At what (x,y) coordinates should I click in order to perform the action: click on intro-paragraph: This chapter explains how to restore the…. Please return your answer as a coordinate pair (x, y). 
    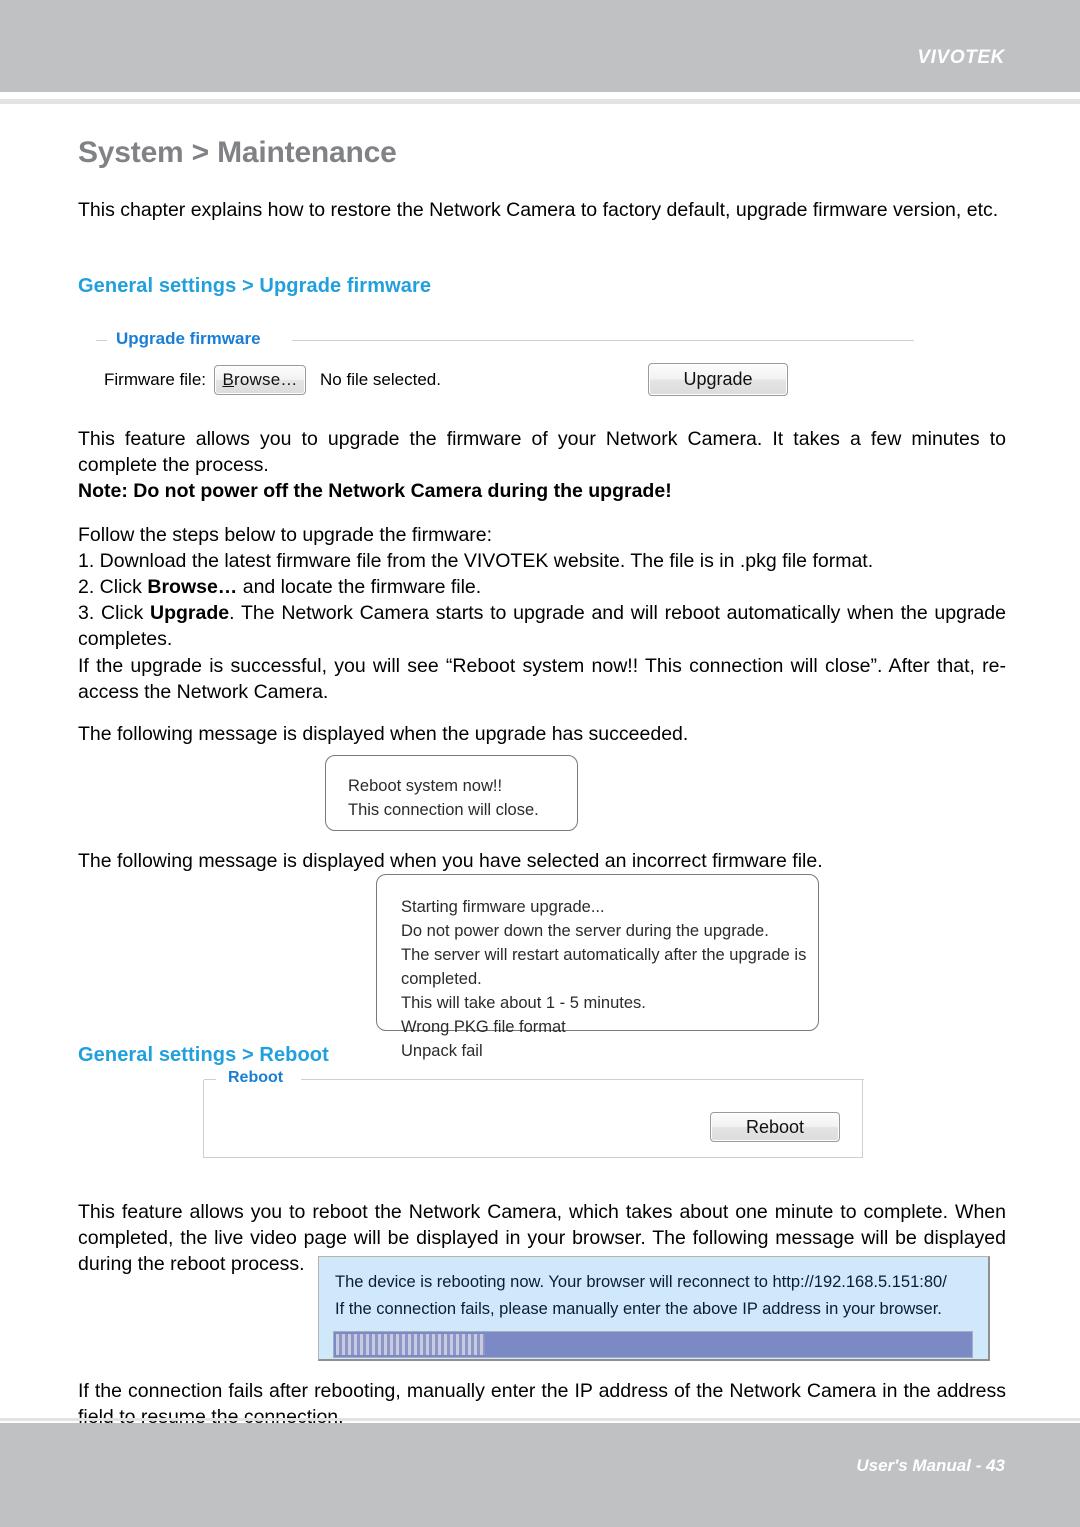
    Looking at the image, I should click on (538, 210).